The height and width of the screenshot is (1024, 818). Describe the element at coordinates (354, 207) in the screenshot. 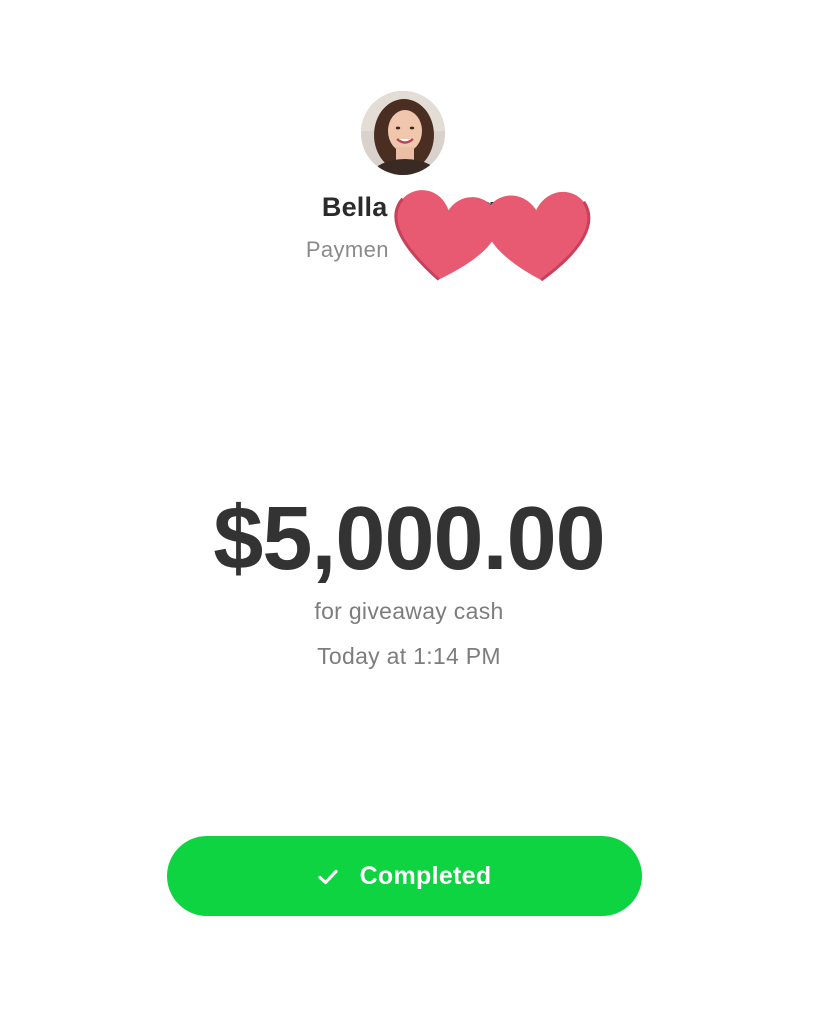

I see `recipient-name-visible: Bella` at that location.